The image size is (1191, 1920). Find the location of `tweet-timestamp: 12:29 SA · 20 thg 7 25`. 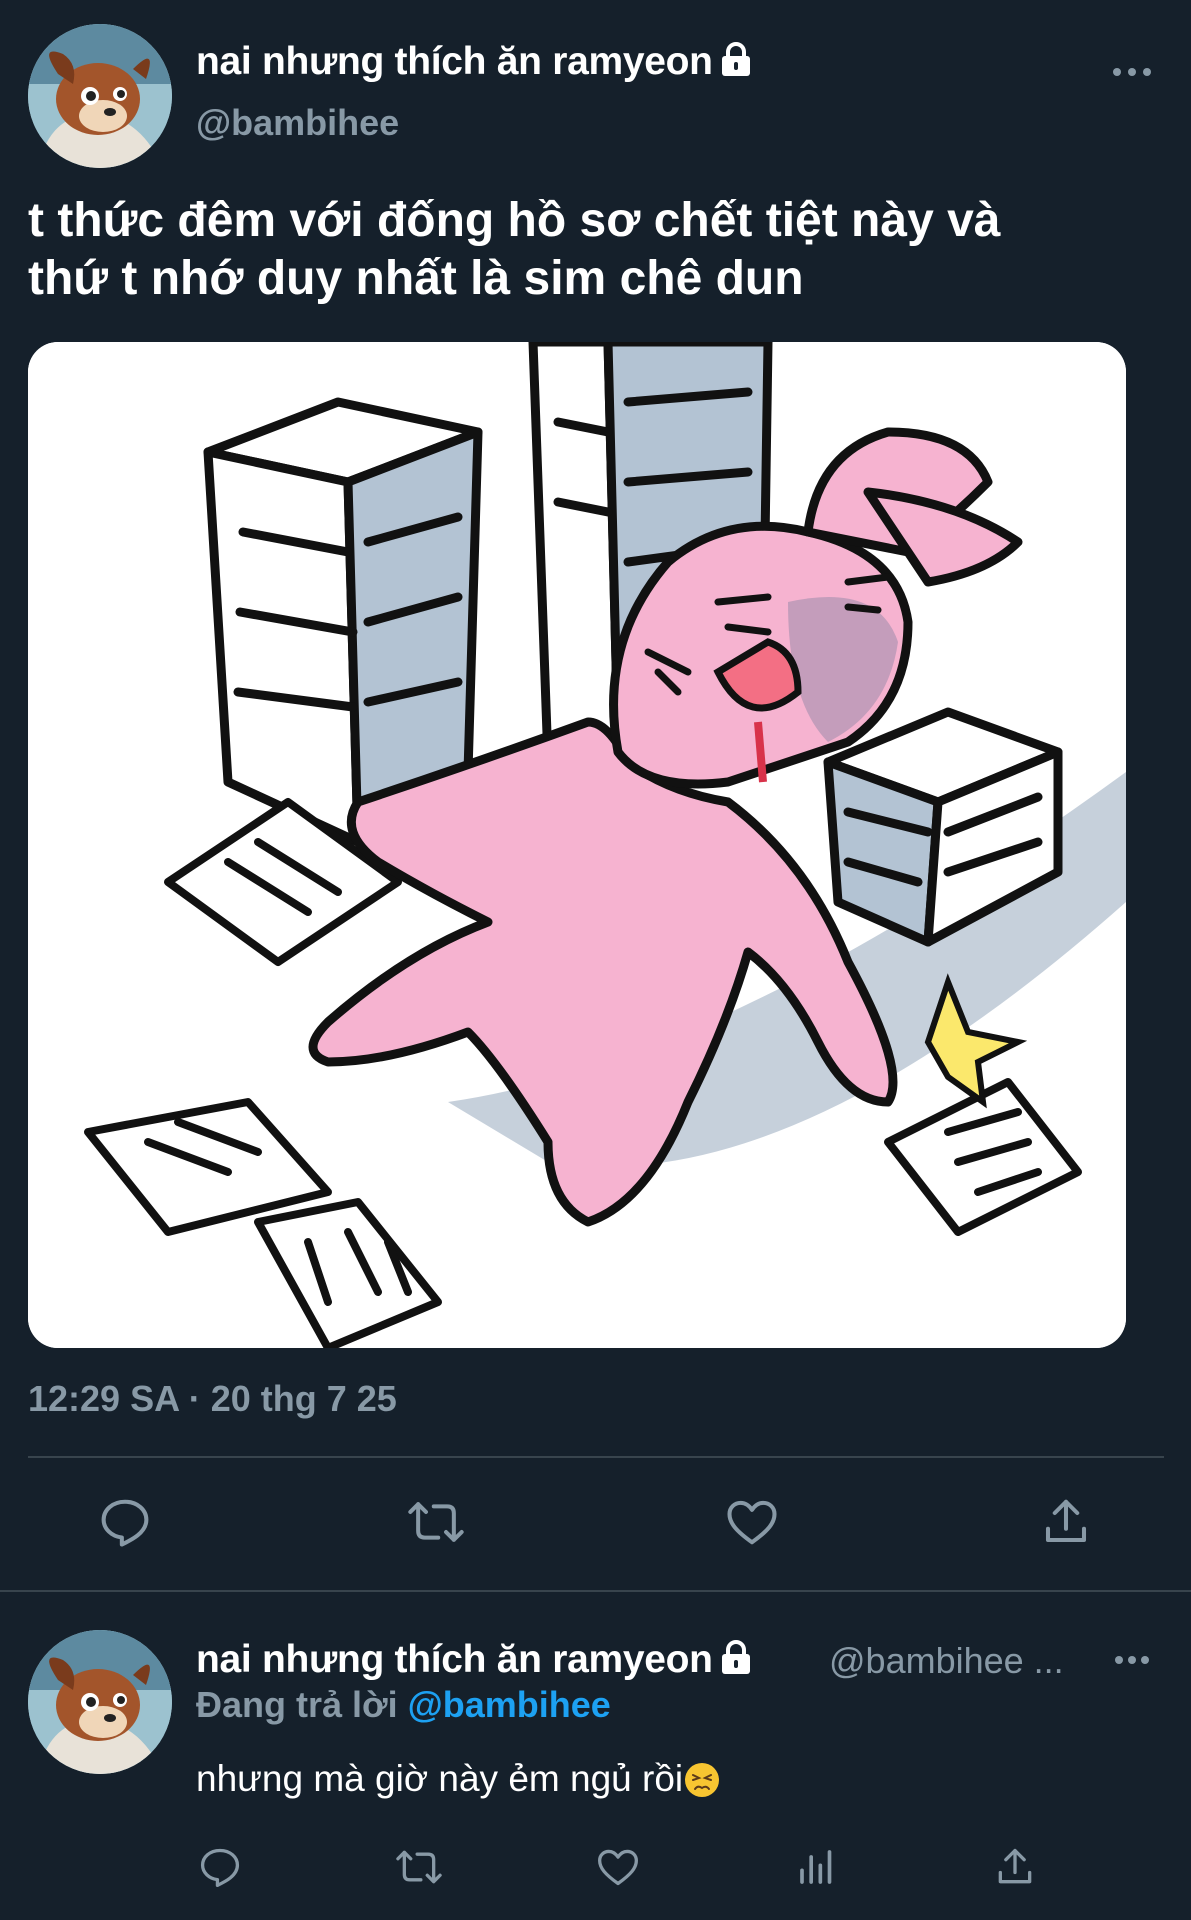

tweet-timestamp: 12:29 SA · 20 thg 7 25 is located at coordinates (212, 1399).